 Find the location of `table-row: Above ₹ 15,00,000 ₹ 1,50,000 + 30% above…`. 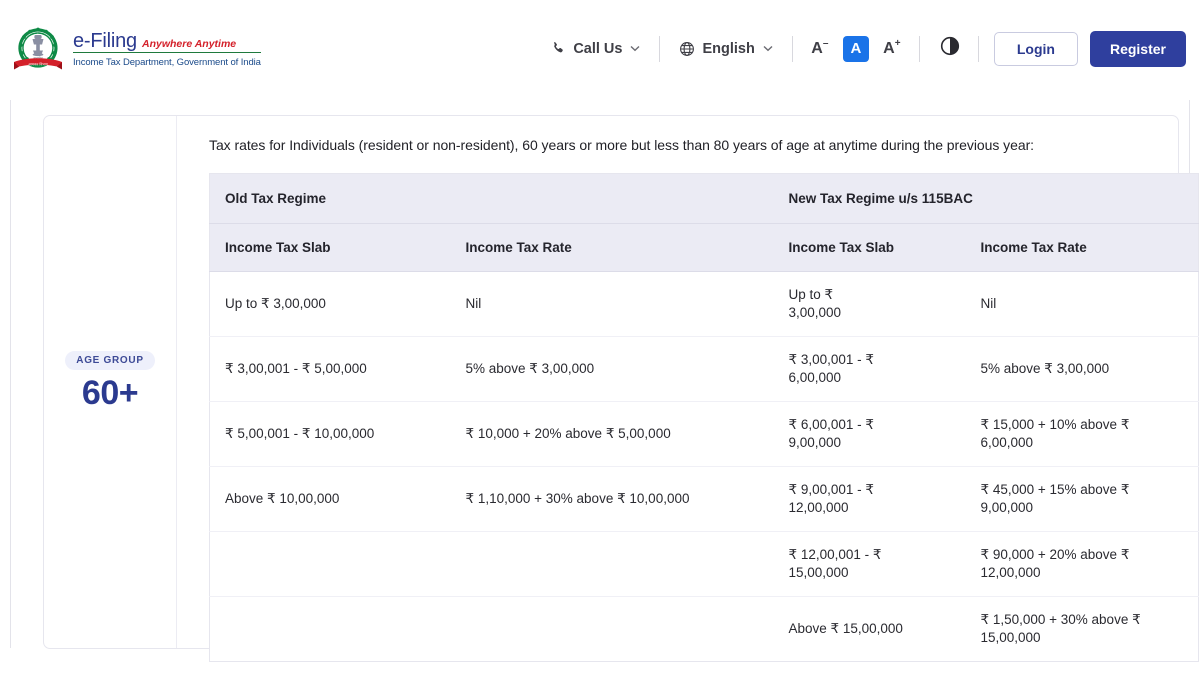

table-row: Above ₹ 15,00,000 ₹ 1,50,000 + 30% above… is located at coordinates (704, 629).